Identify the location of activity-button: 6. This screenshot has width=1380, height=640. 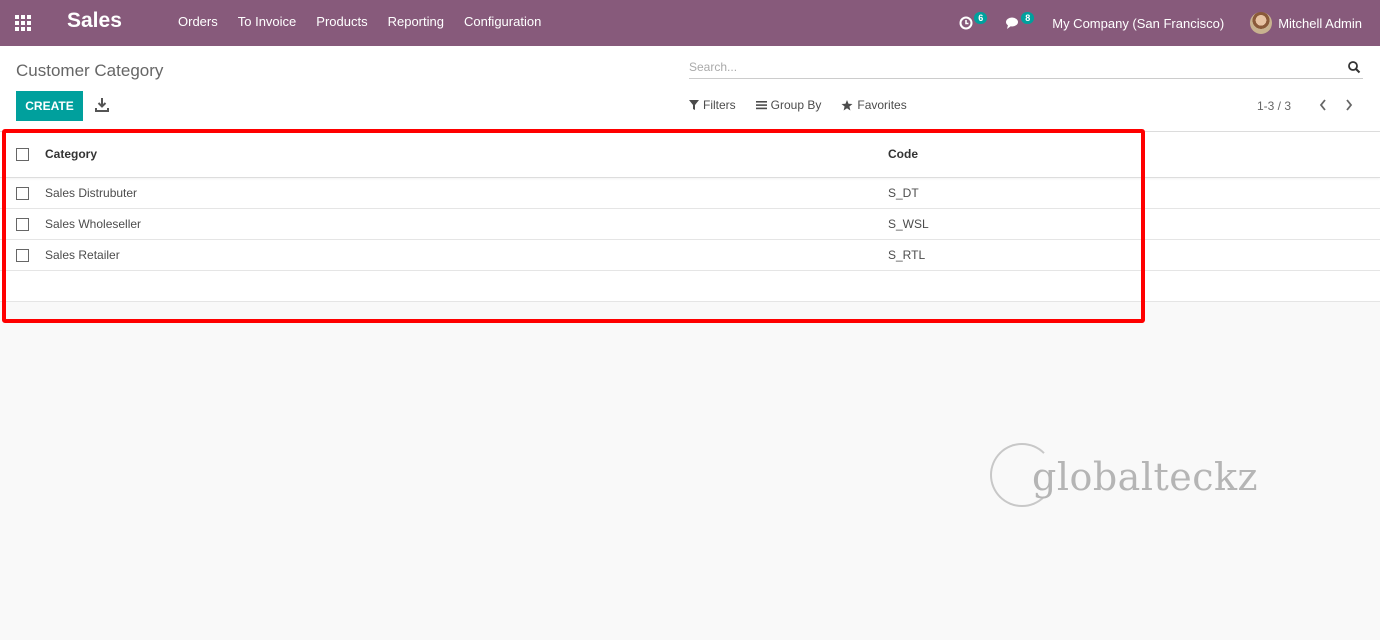
(973, 21).